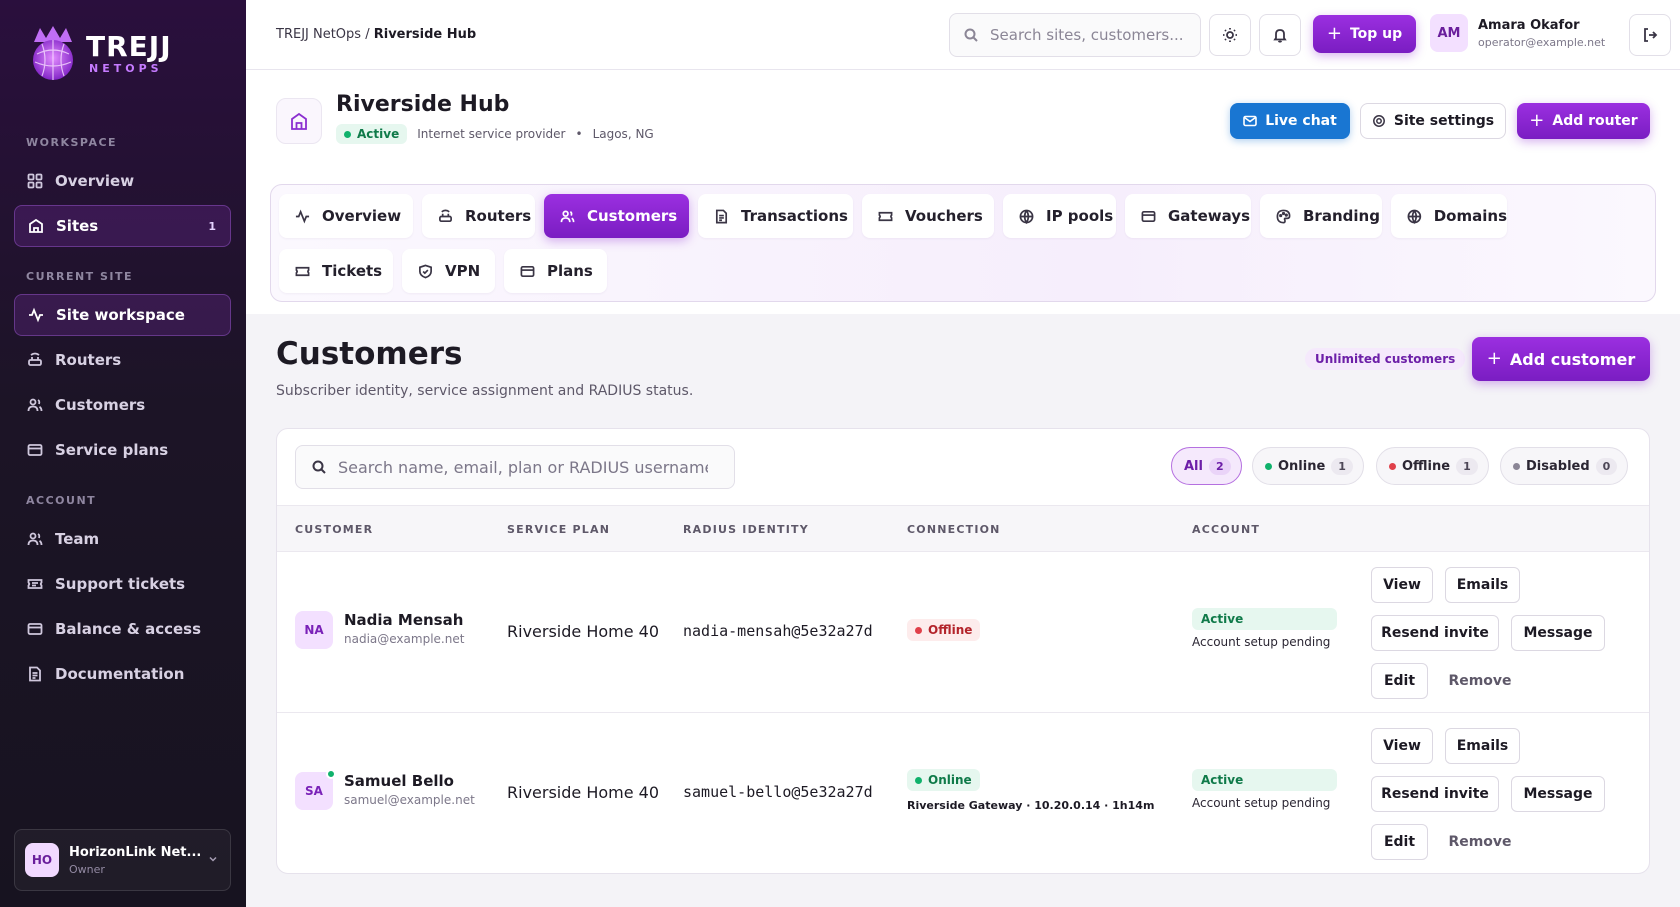 This screenshot has width=1680, height=907. I want to click on add-customer-button: + Add customer, so click(1561, 359).